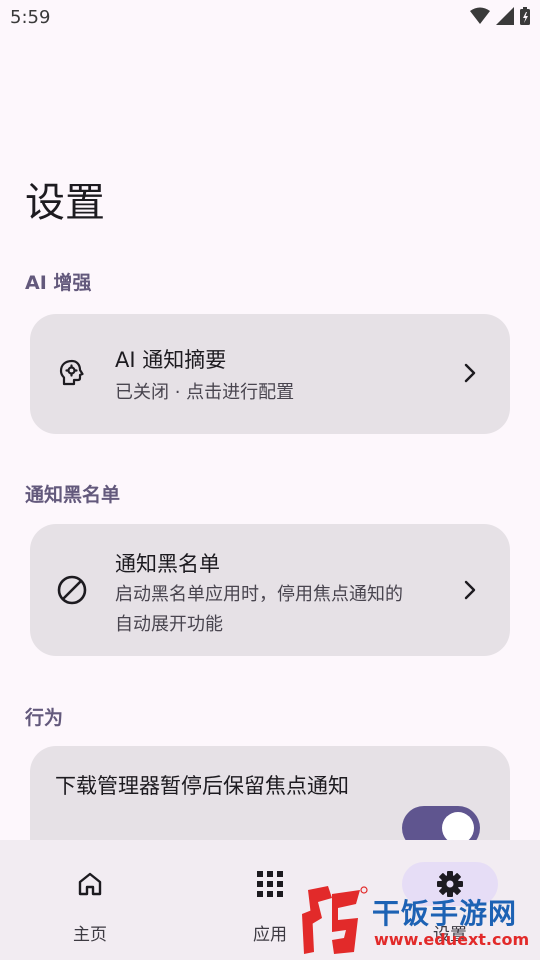 The height and width of the screenshot is (960, 540). I want to click on nav-label-home: 主页, so click(90, 935).